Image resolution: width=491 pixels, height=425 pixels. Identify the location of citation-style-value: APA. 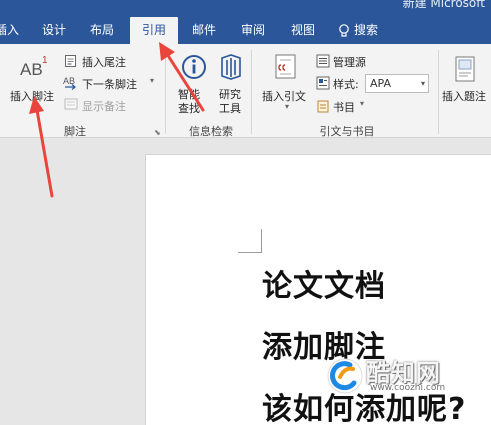
(380, 83).